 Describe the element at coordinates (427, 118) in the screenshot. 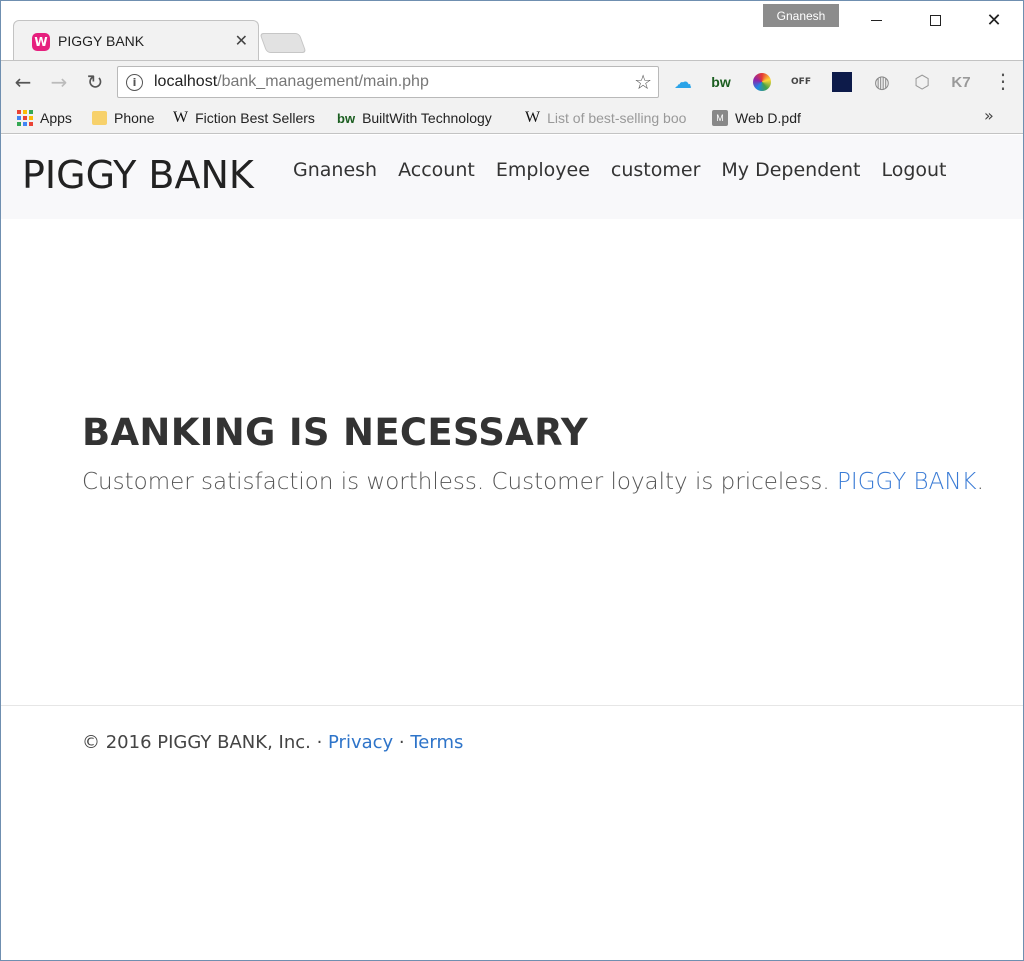

I see `bookmark-label: BuiltWith Technology` at that location.